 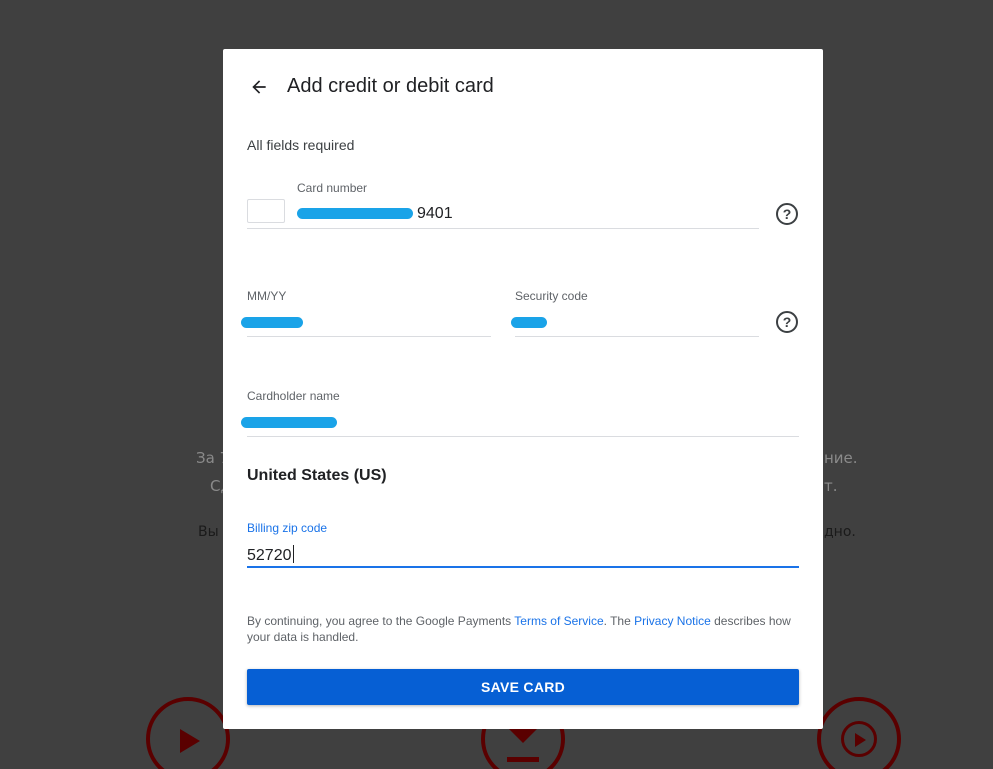 I want to click on country-label: United States (US), so click(x=317, y=475).